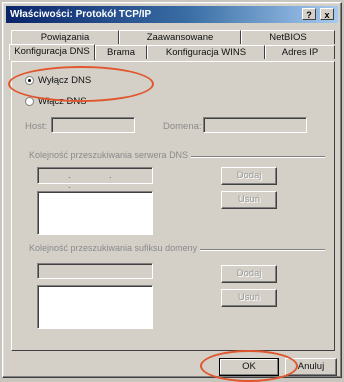  Describe the element at coordinates (249, 274) in the screenshot. I see `add-suffix-button: Dodaj` at that location.